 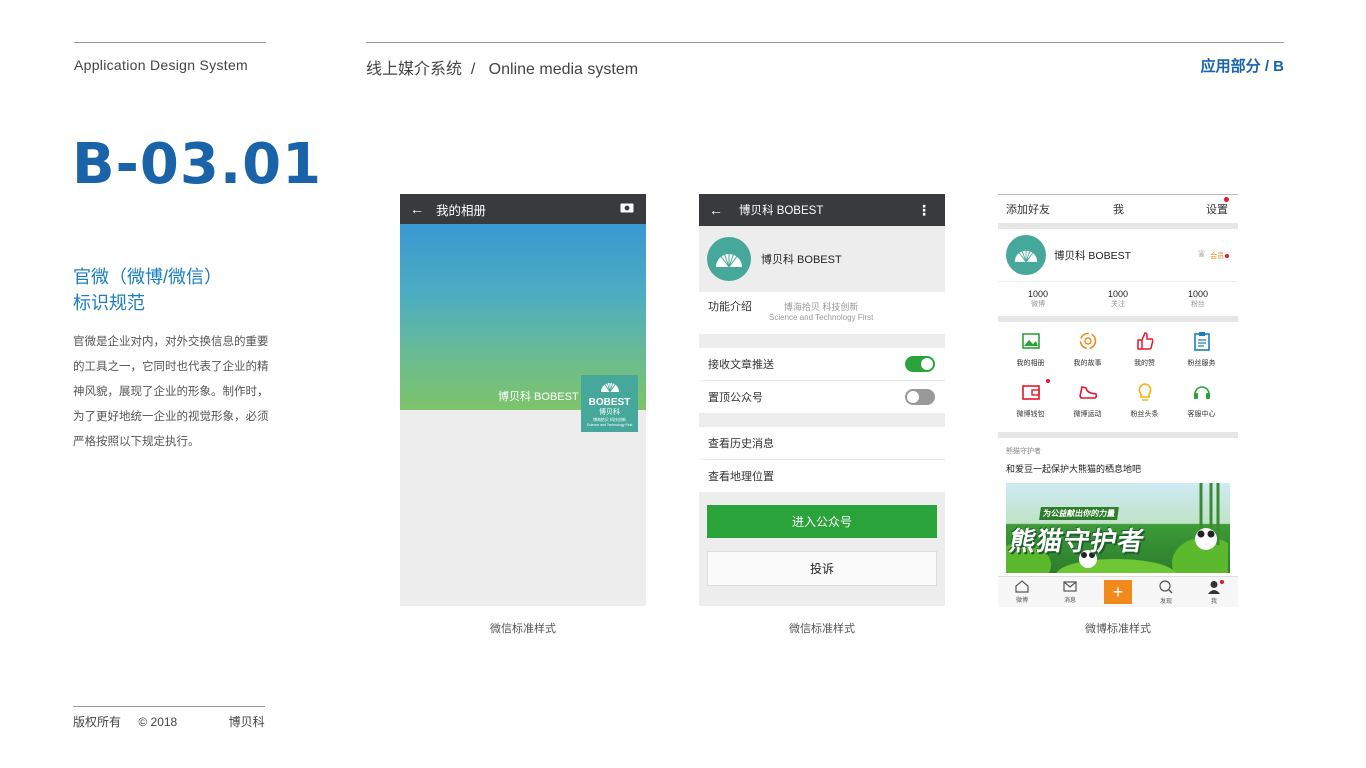 What do you see at coordinates (97, 722) in the screenshot?
I see `footer-copyright: 版权所有` at bounding box center [97, 722].